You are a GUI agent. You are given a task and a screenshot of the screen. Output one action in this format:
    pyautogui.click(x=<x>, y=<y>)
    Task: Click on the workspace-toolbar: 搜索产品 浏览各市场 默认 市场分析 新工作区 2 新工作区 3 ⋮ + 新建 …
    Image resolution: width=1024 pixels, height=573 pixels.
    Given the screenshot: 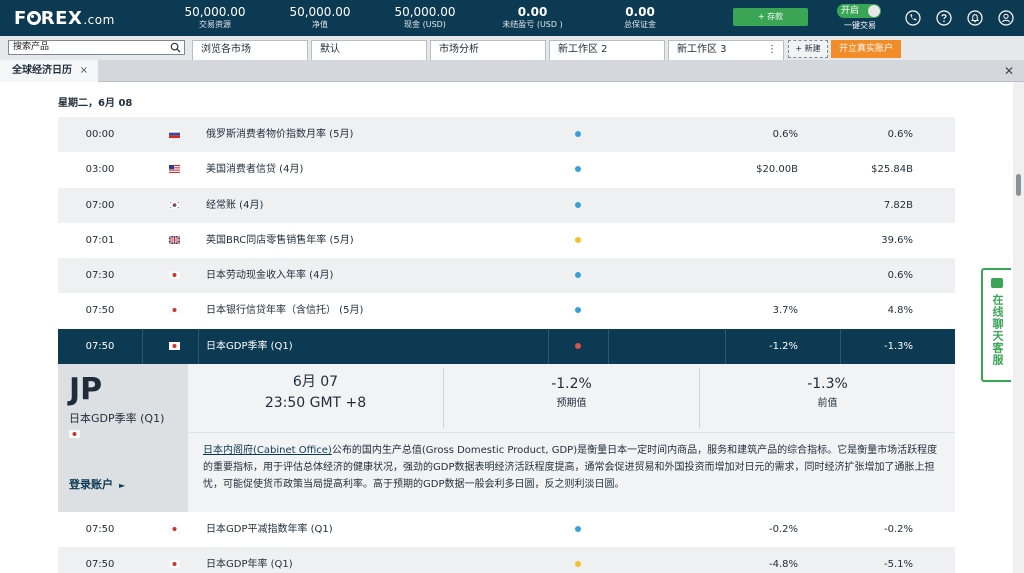 What is the action you would take?
    pyautogui.click(x=512, y=48)
    